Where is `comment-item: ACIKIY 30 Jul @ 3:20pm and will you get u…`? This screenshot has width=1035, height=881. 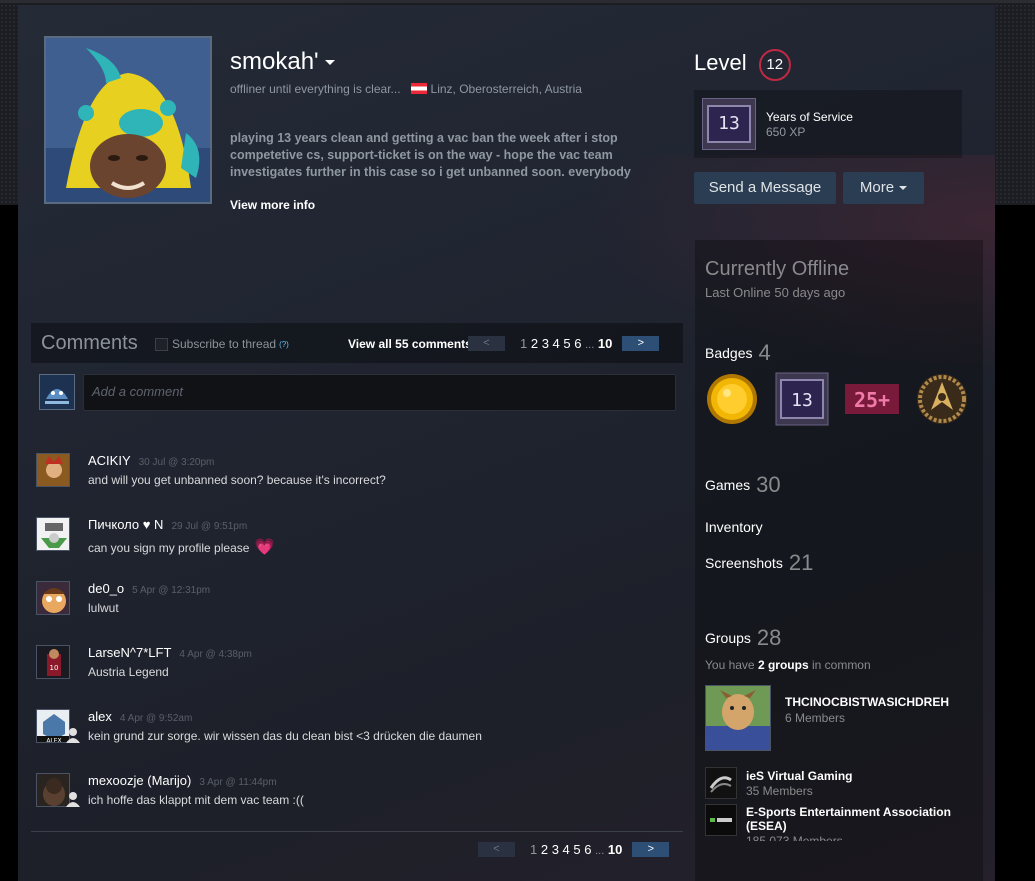
comment-item: ACIKIY 30 Jul @ 3:20pm and will you get u… is located at coordinates (351, 473).